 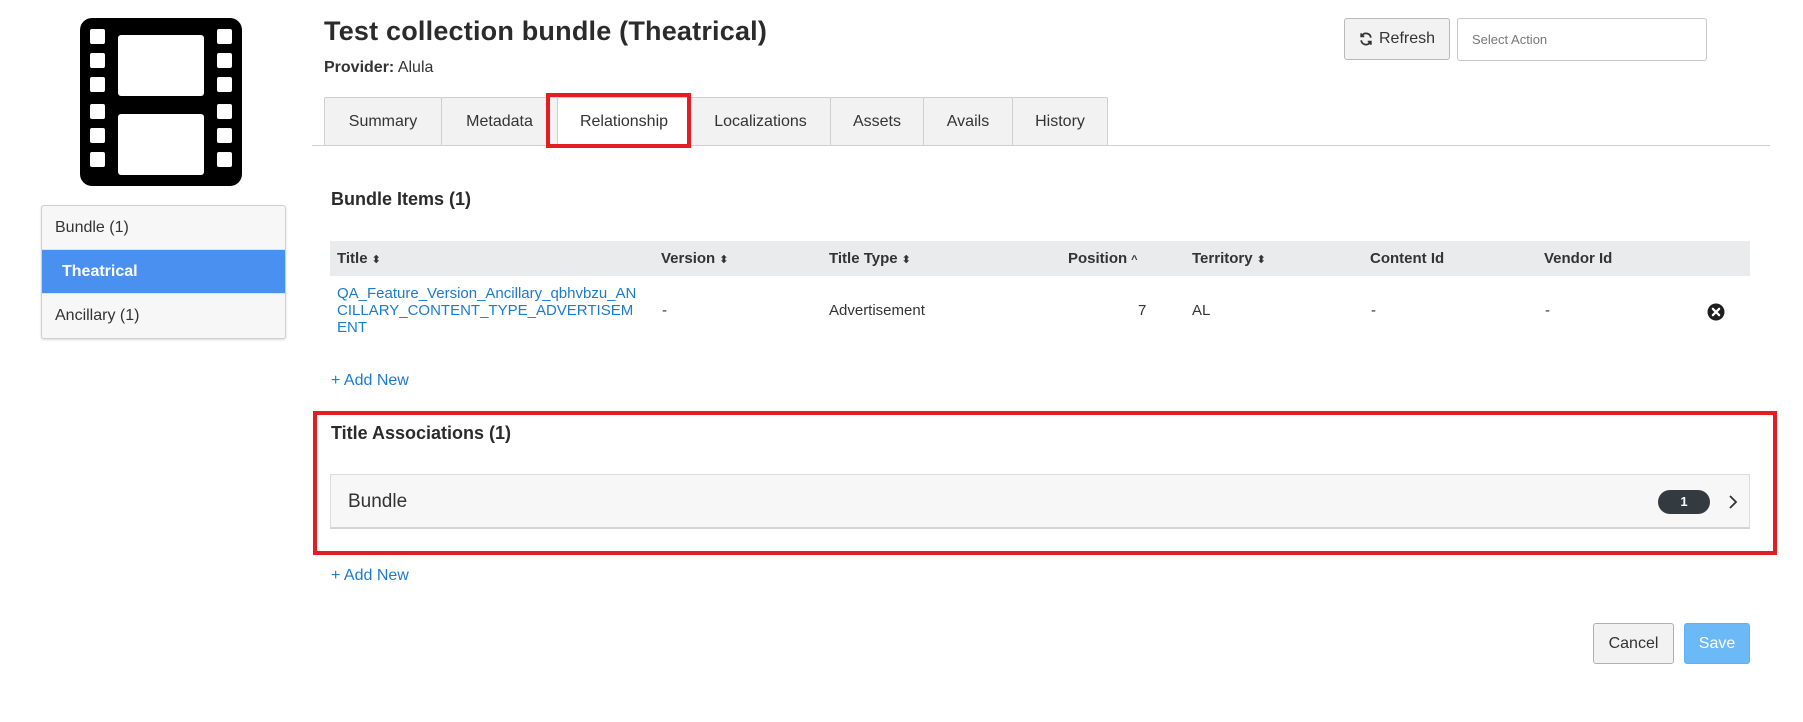 What do you see at coordinates (163, 228) in the screenshot?
I see `sidebar-item-bundle: Bundle (1)` at bounding box center [163, 228].